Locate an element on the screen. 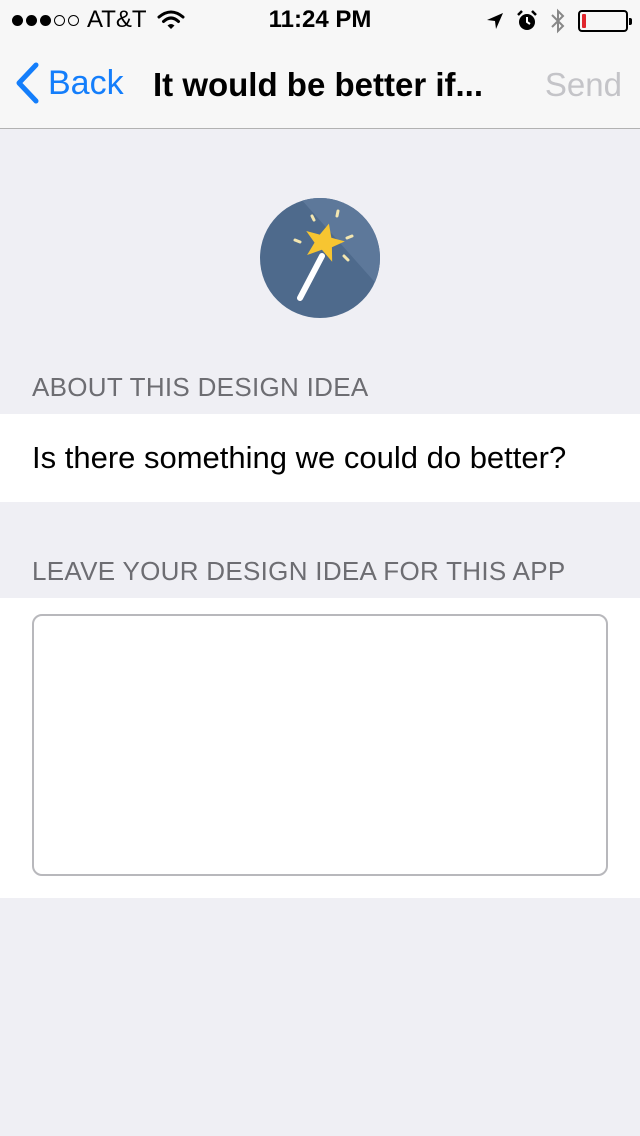  bluetooth-icon is located at coordinates (558, 21).